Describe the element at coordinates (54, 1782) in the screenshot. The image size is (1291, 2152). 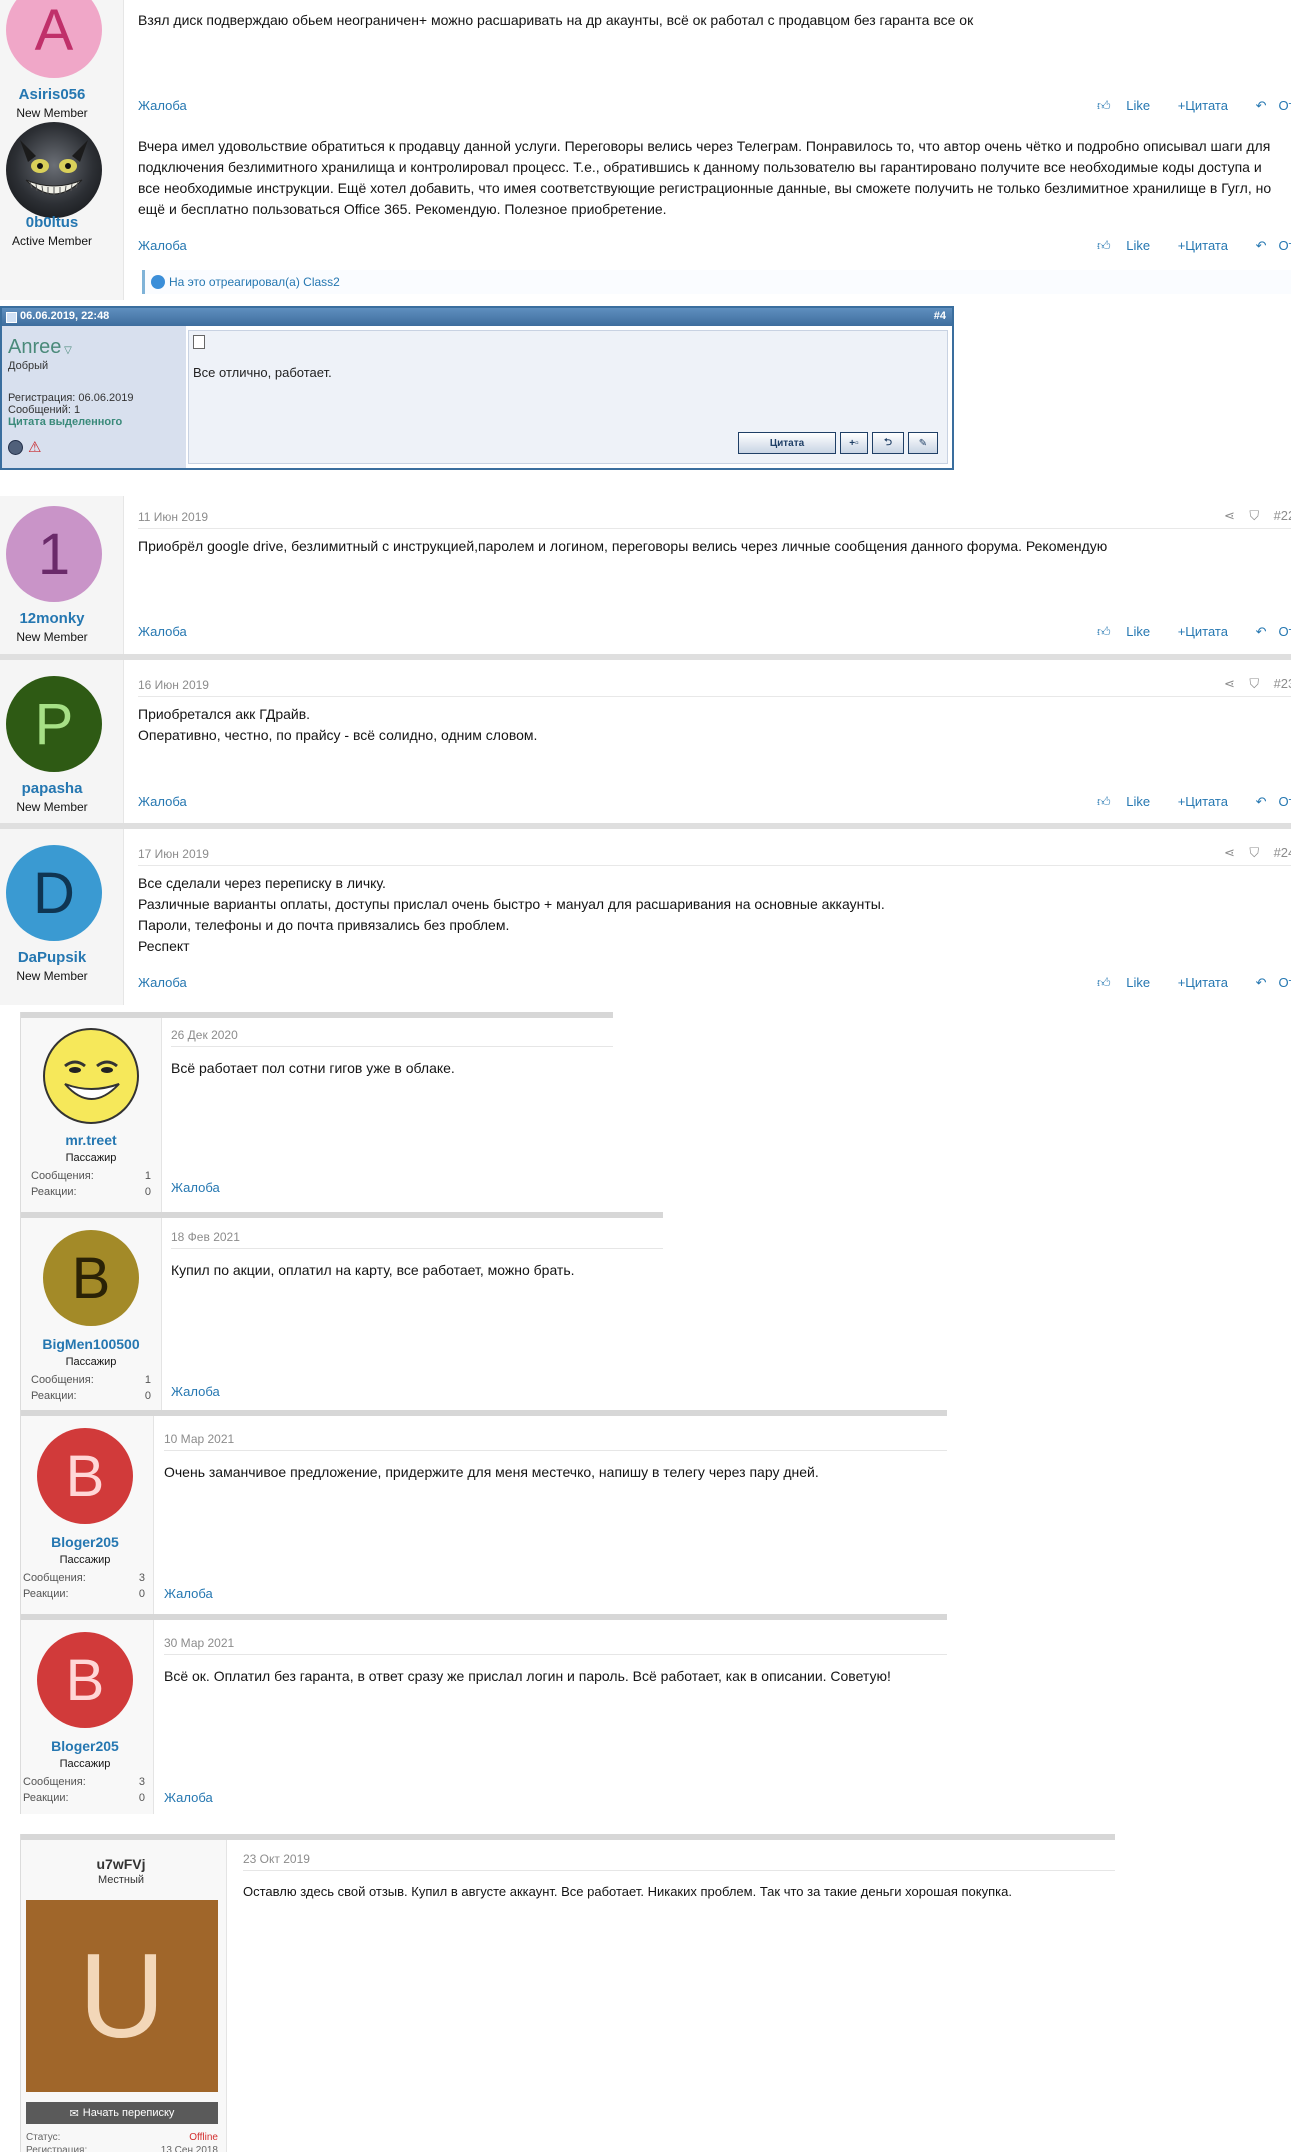
I see `stat-label: Сообщения:` at that location.